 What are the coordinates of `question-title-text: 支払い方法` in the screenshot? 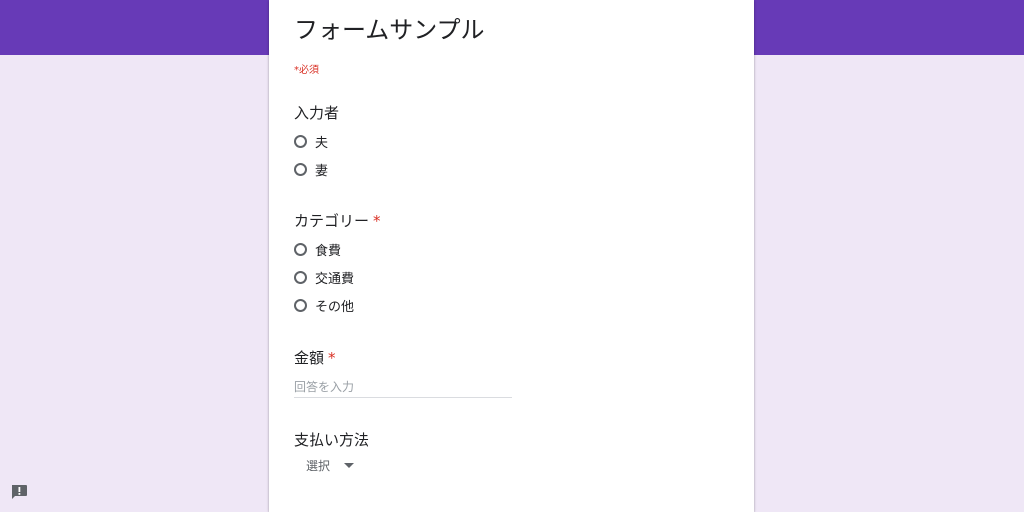 It's located at (332, 440).